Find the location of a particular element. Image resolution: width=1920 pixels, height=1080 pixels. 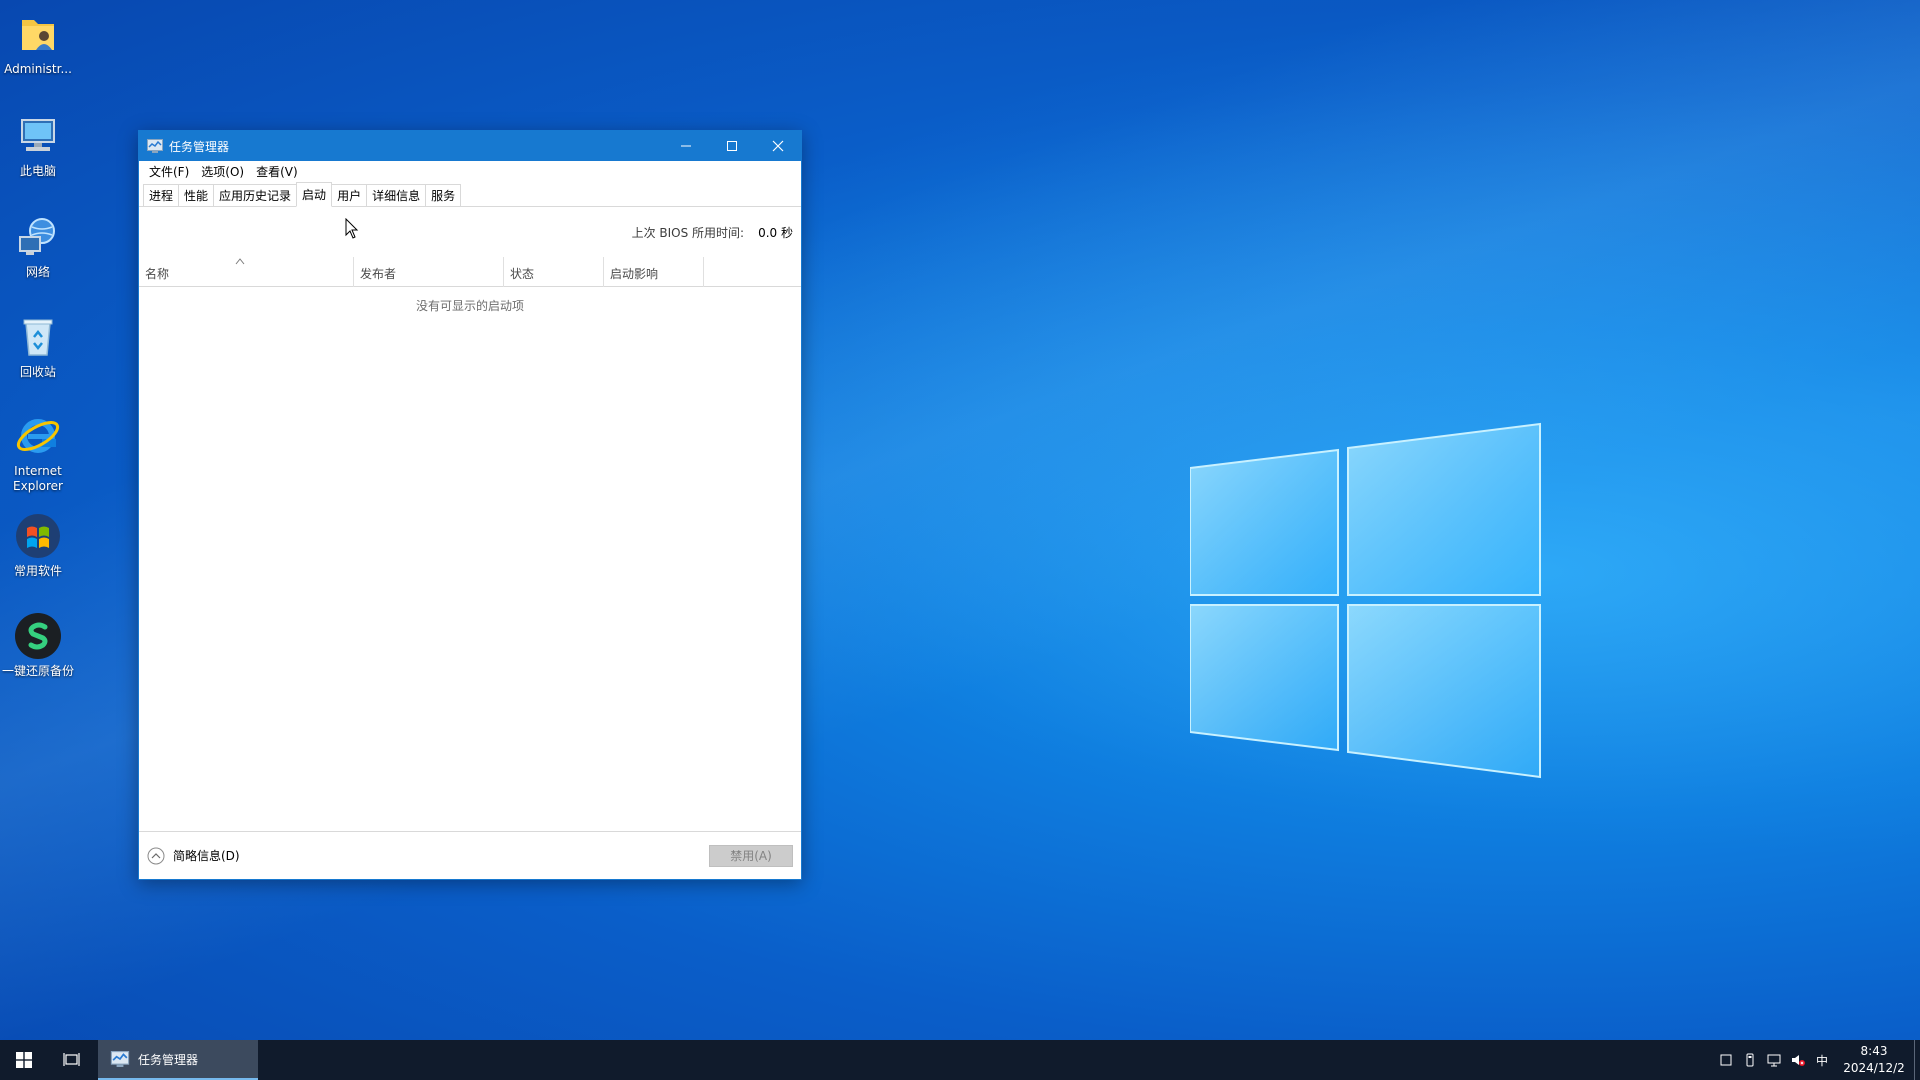

clock-time: 8:43 is located at coordinates (1874, 1051).